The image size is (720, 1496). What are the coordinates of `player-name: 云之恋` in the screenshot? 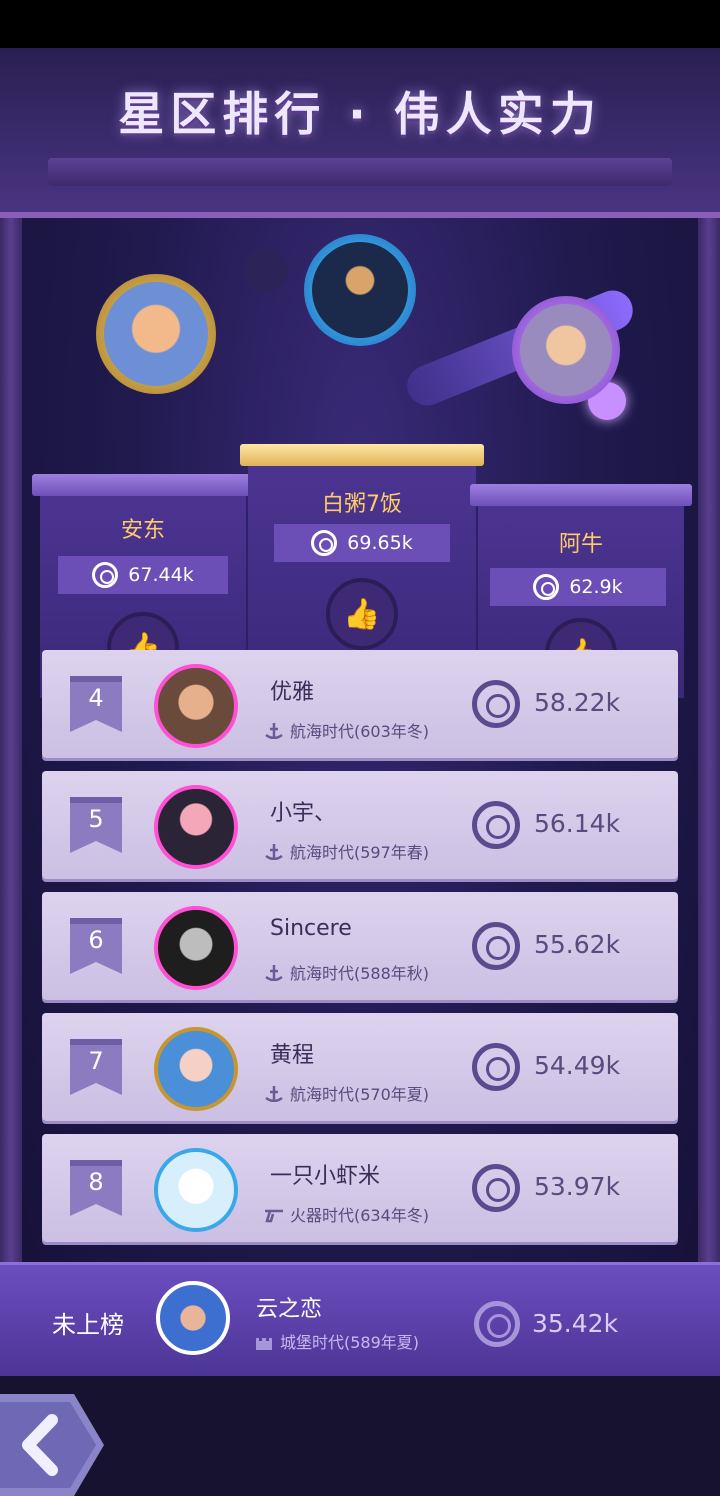 It's located at (289, 1309).